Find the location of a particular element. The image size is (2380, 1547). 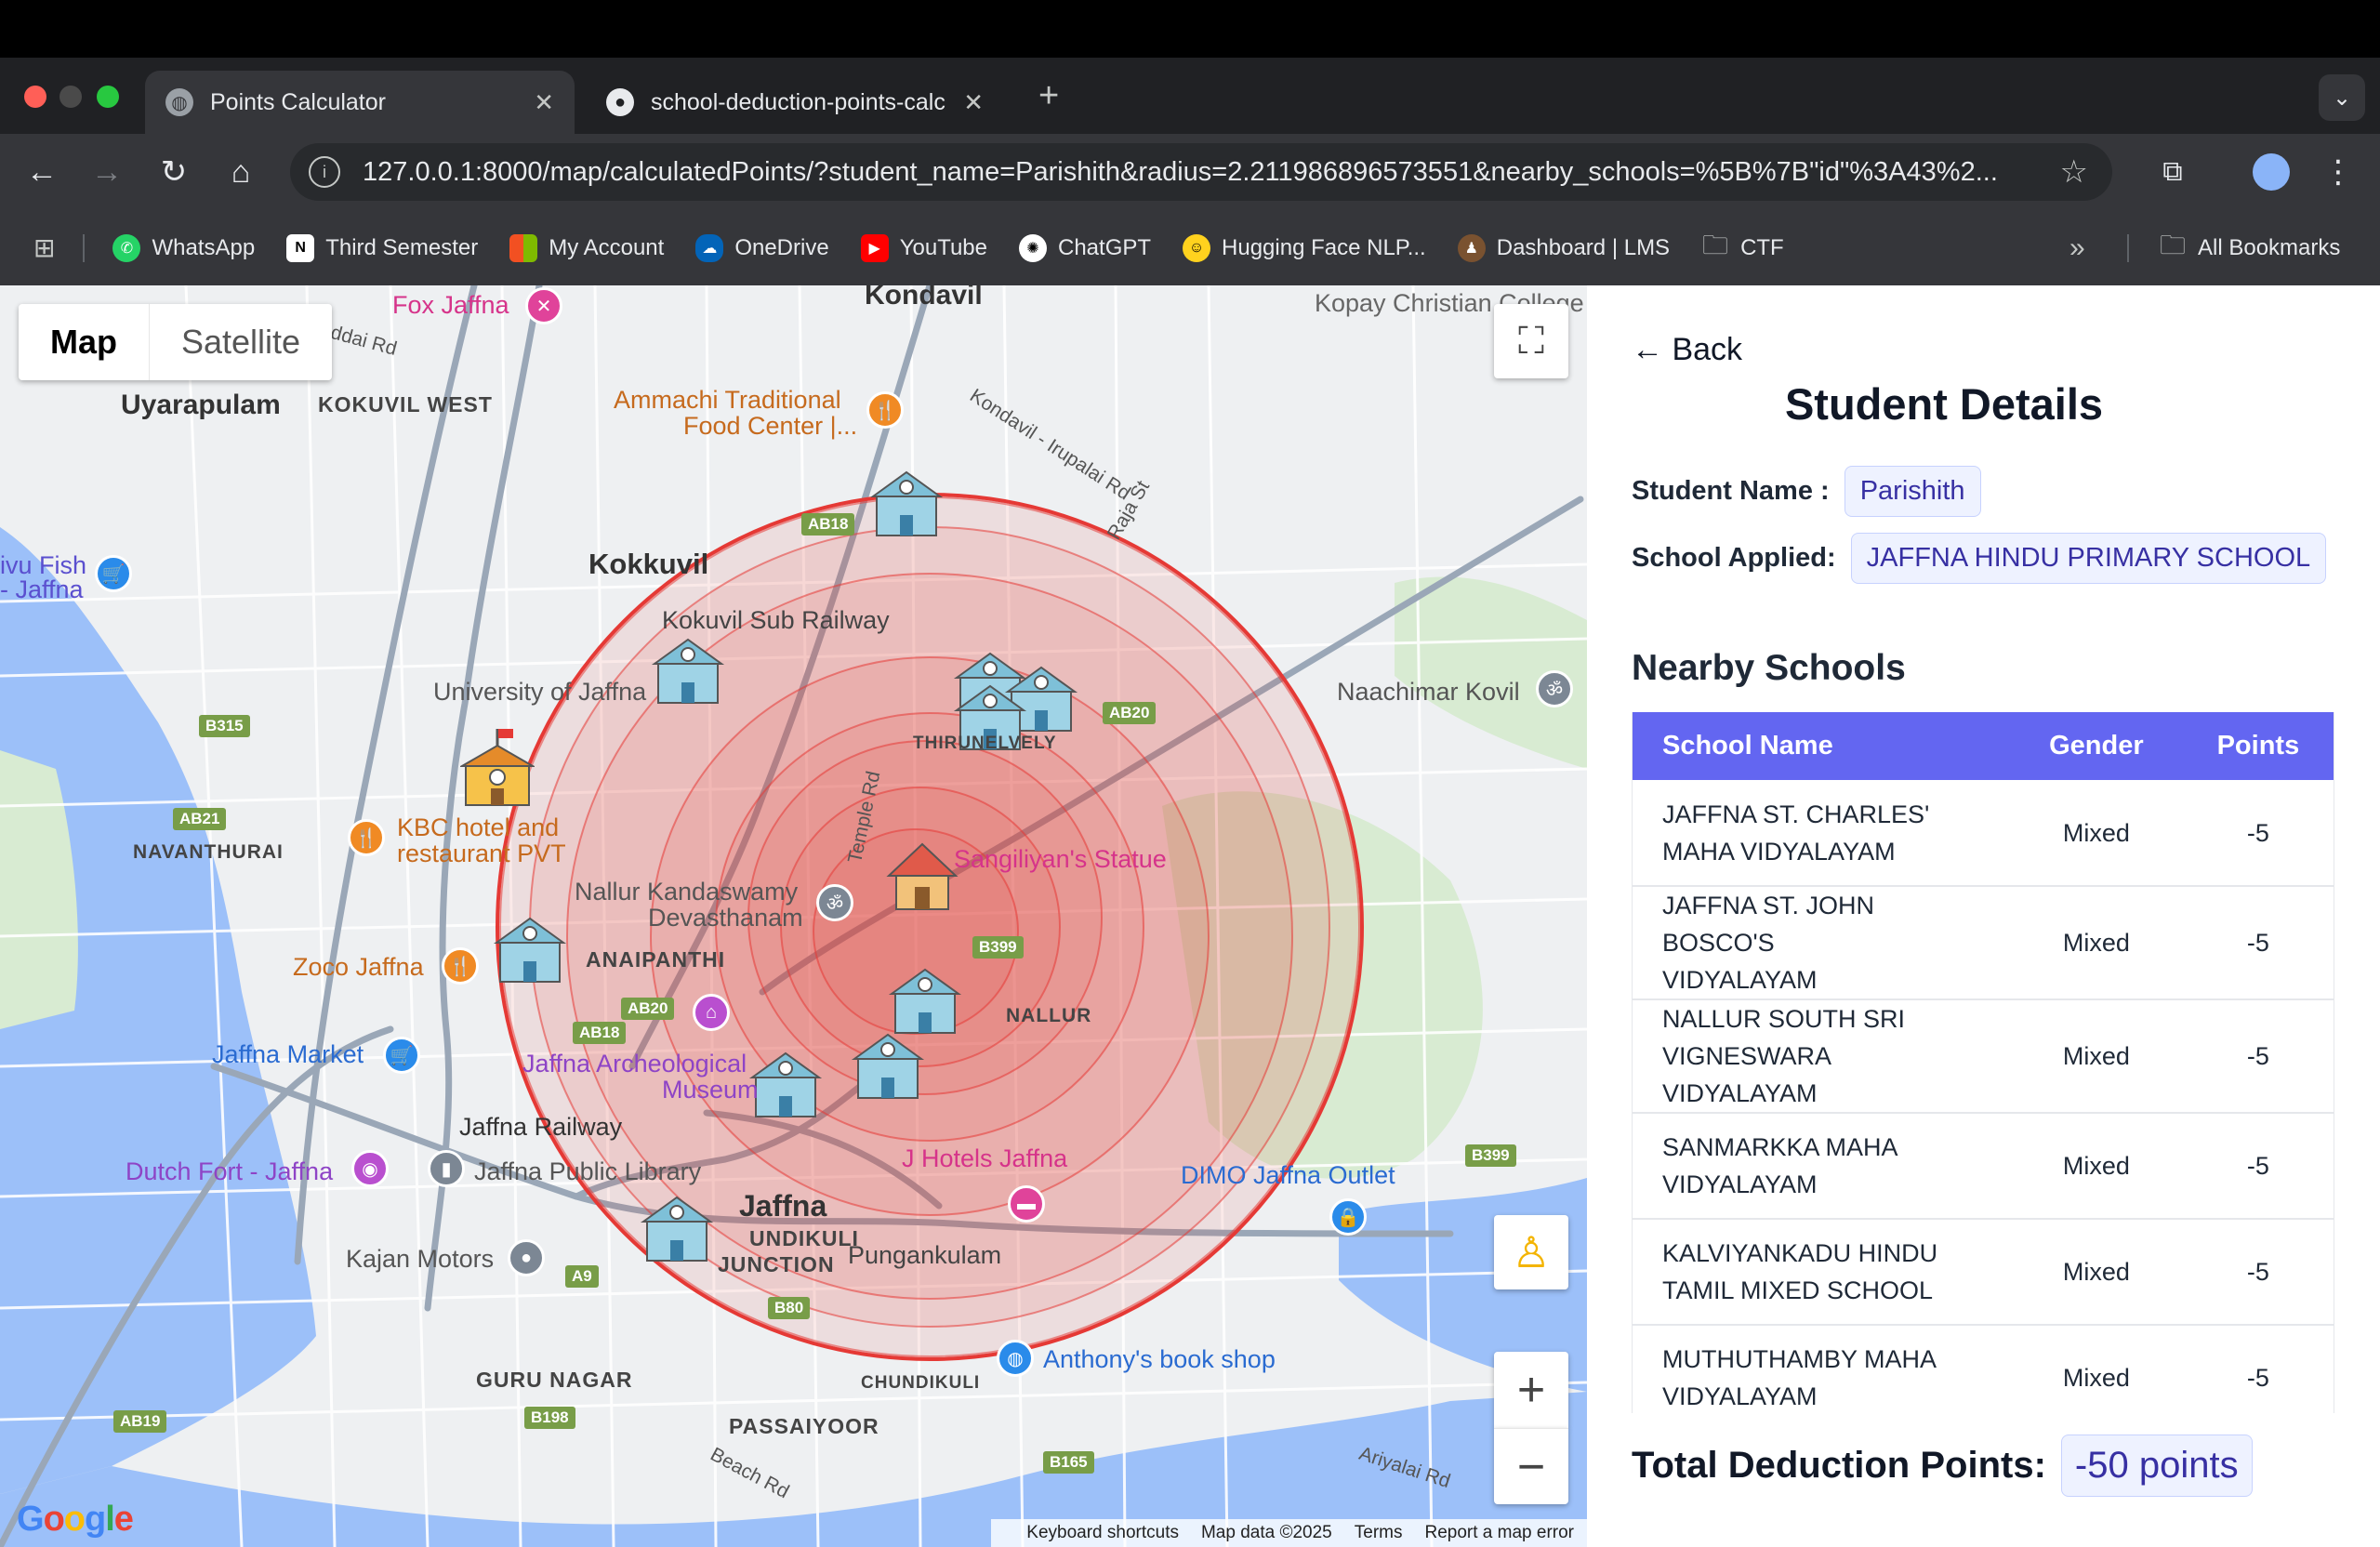

table-header: School Name Gender Points is located at coordinates (1983, 746).